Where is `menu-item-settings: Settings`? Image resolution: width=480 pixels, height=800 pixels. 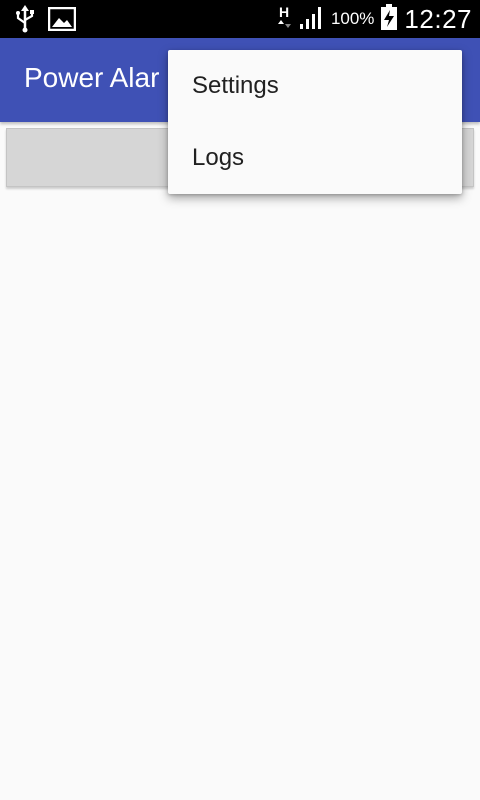 menu-item-settings: Settings is located at coordinates (315, 86).